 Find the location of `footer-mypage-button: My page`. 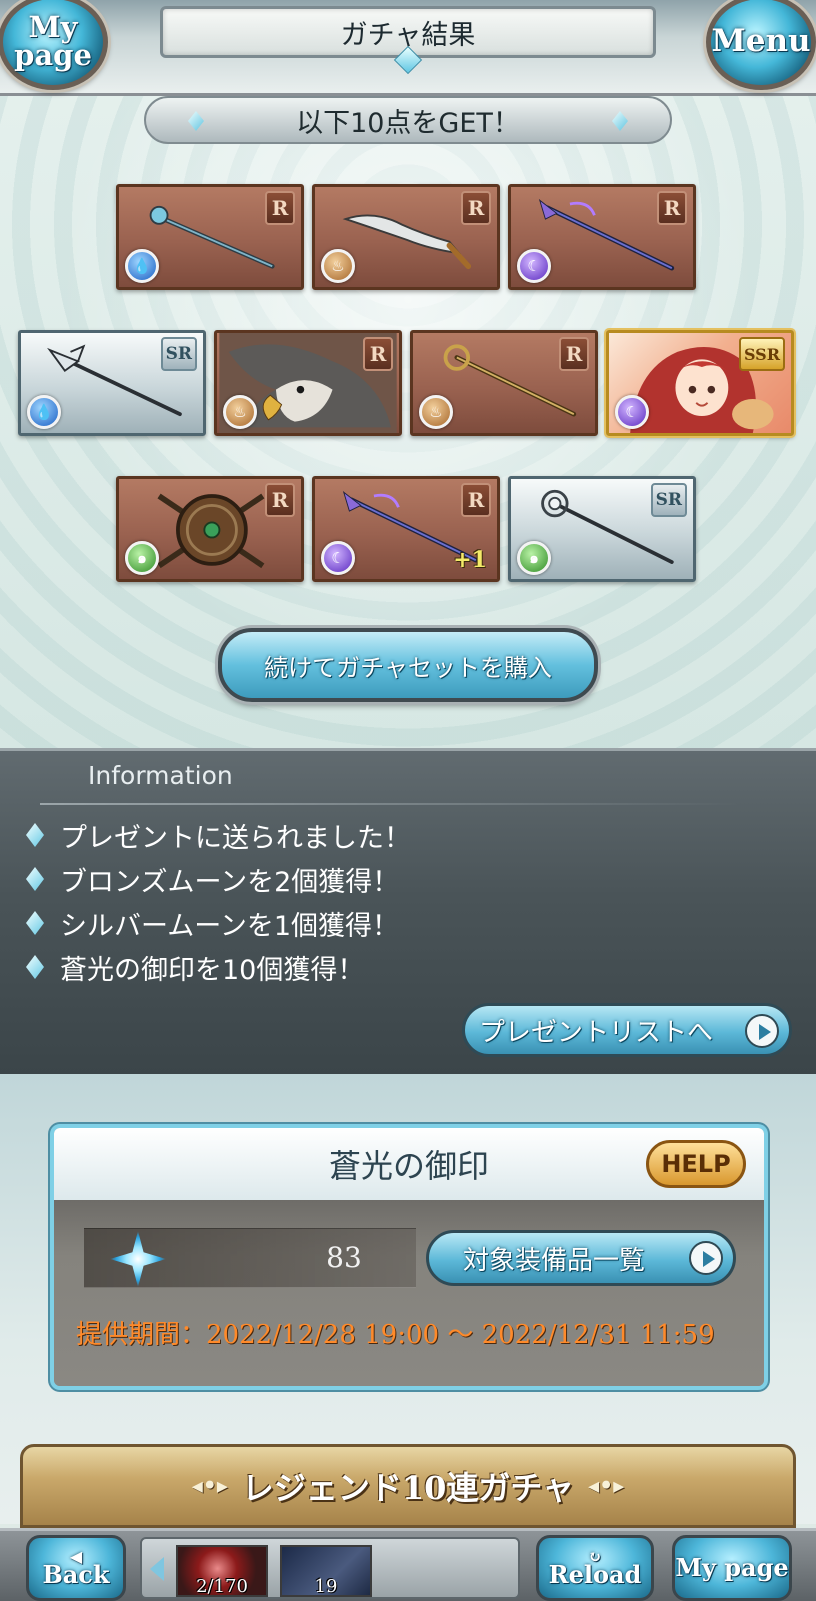

footer-mypage-button: My page is located at coordinates (732, 1568).